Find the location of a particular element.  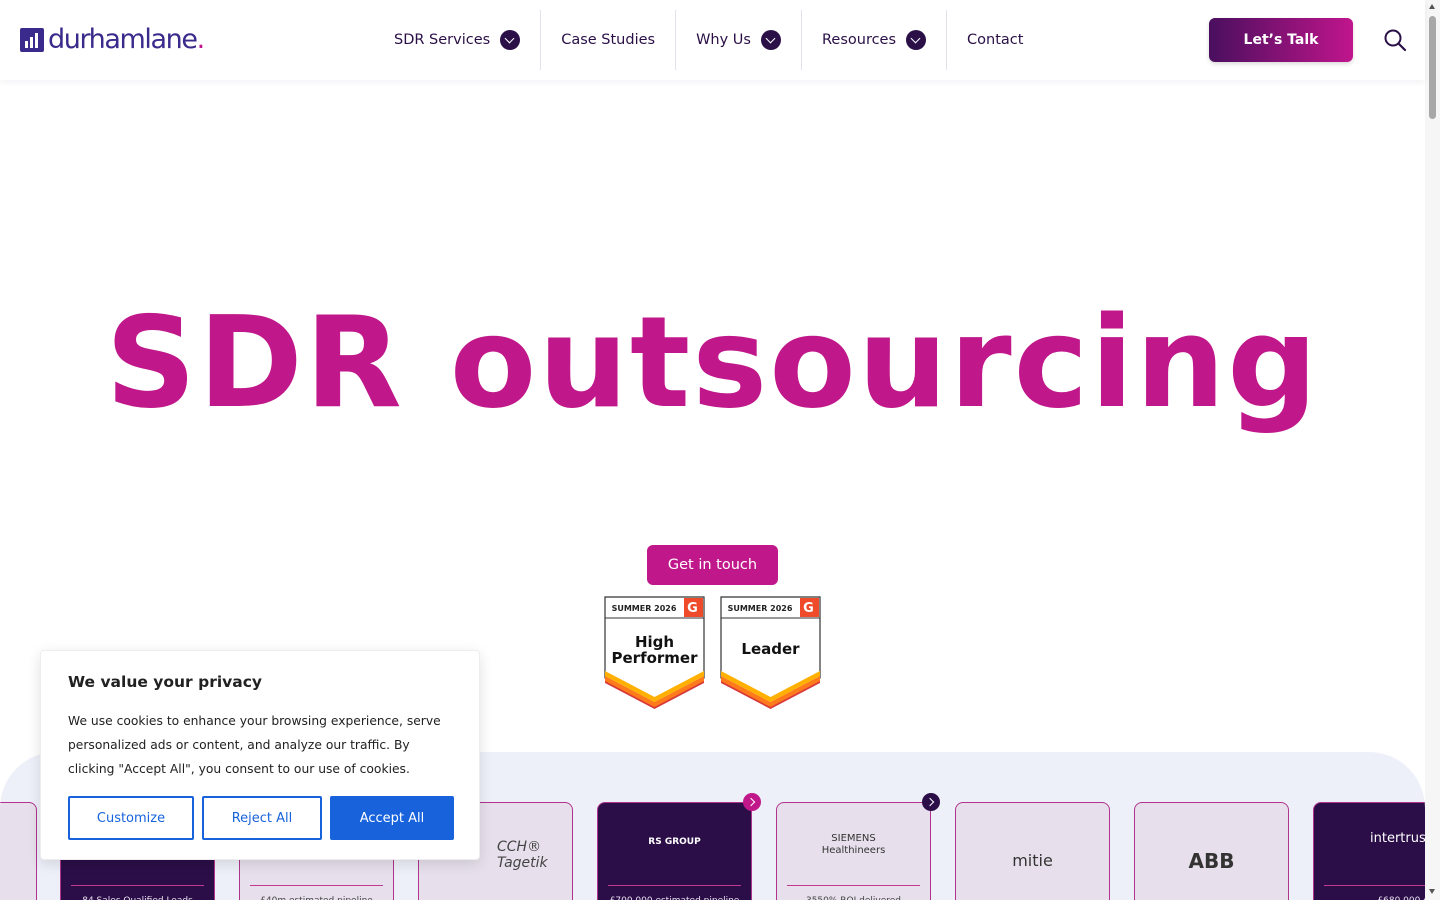

search-icon is located at coordinates (1395, 40).